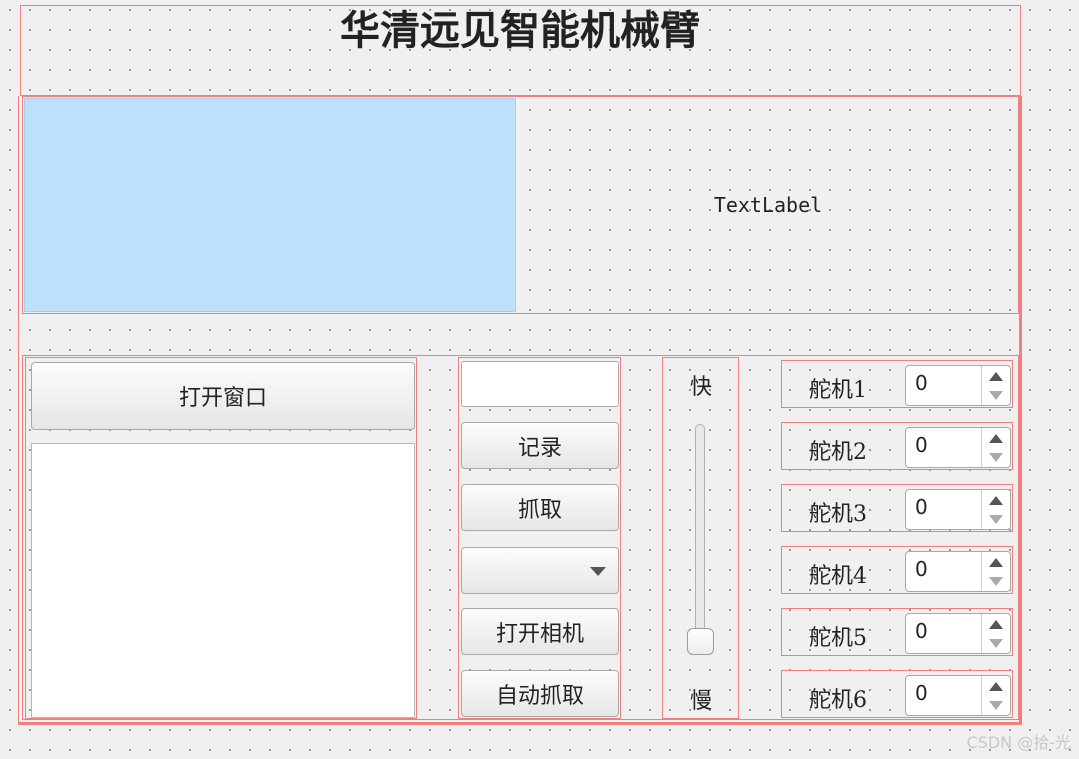  Describe the element at coordinates (838, 700) in the screenshot. I see `servo-label: 舵机6` at that location.